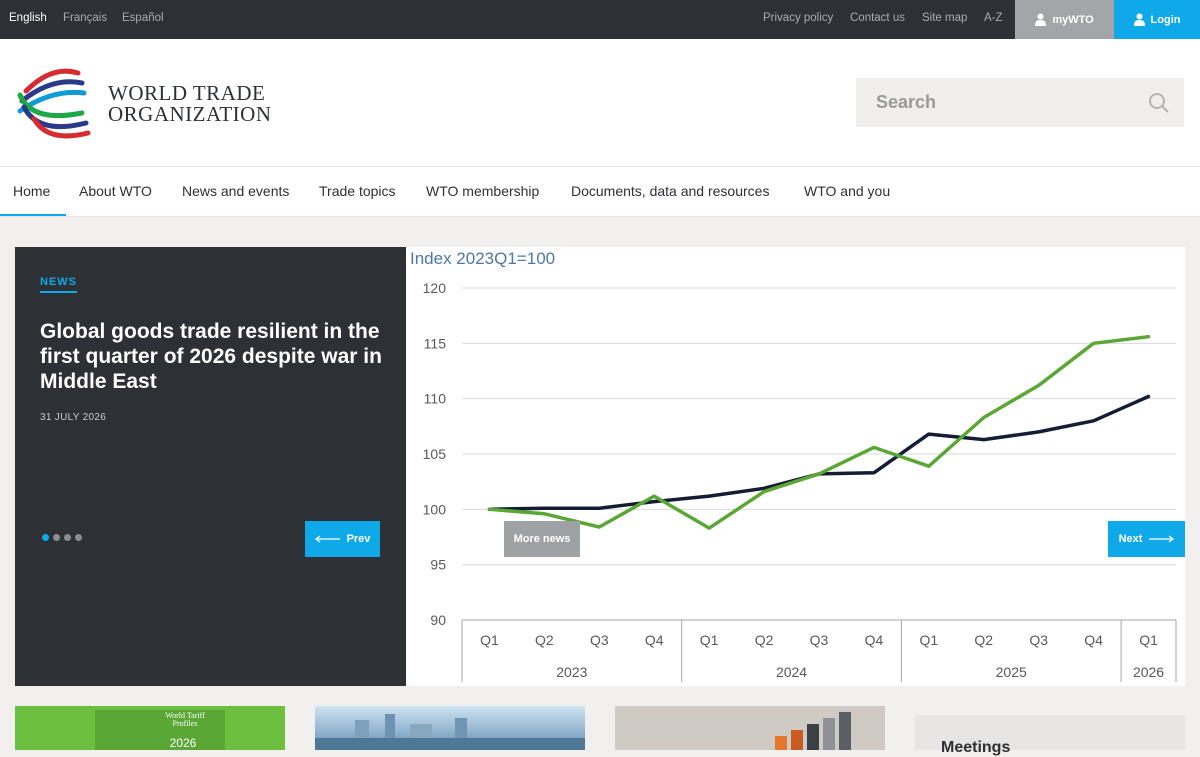 Image resolution: width=1200 pixels, height=757 pixels. What do you see at coordinates (435, 343) in the screenshot?
I see `y-tick-label: 115` at bounding box center [435, 343].